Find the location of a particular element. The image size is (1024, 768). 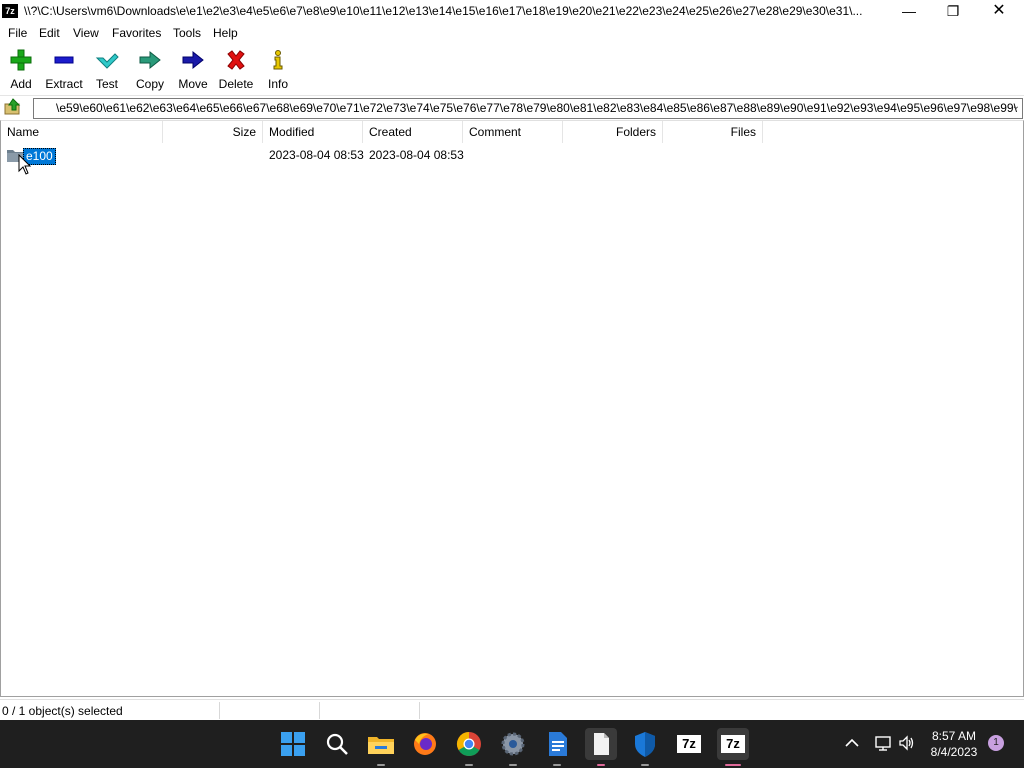

chrome-icon is located at coordinates (468, 744).